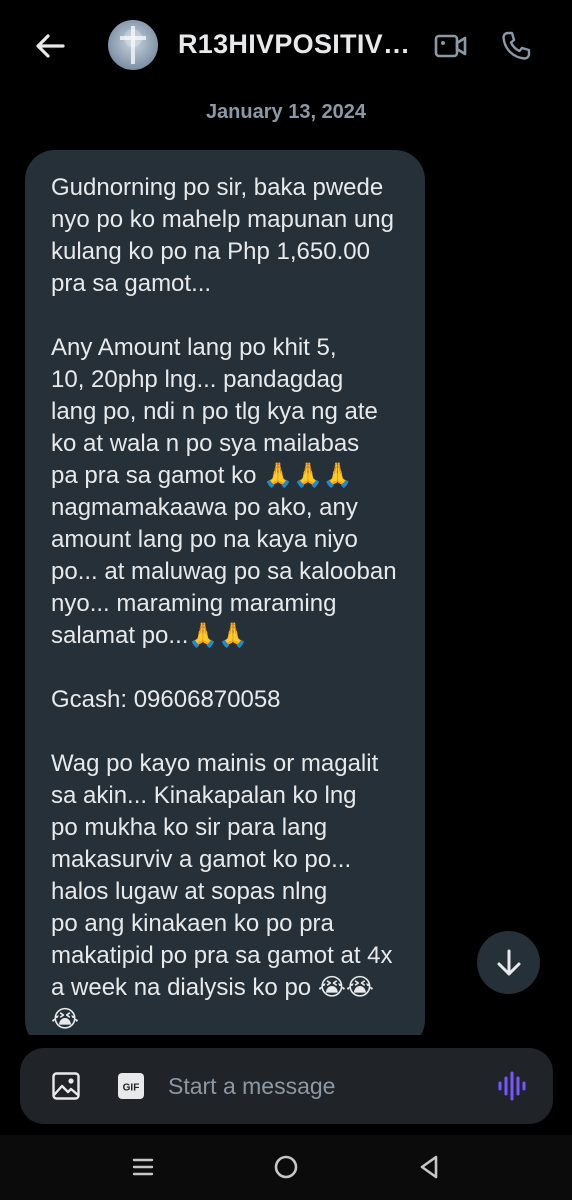  Describe the element at coordinates (166, 699) in the screenshot. I see `message-text-paragraph: Gcash: 09606870058` at that location.